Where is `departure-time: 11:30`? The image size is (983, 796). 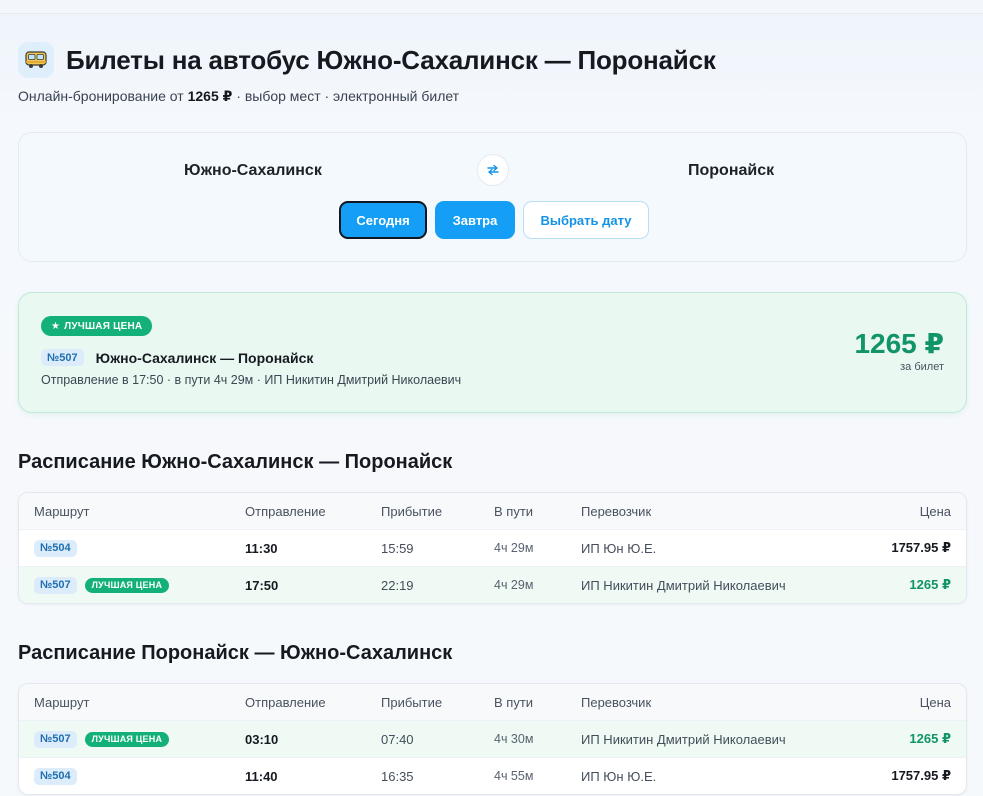 departure-time: 11:30 is located at coordinates (261, 548).